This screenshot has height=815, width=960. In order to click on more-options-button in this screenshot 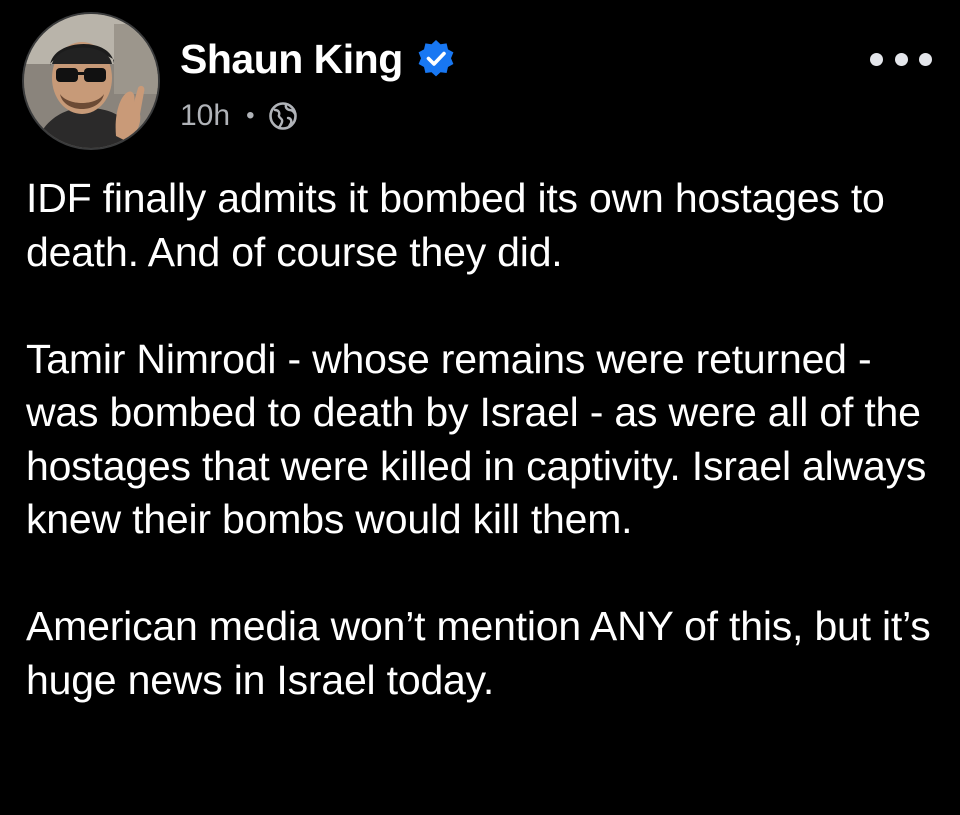, I will do `click(901, 59)`.